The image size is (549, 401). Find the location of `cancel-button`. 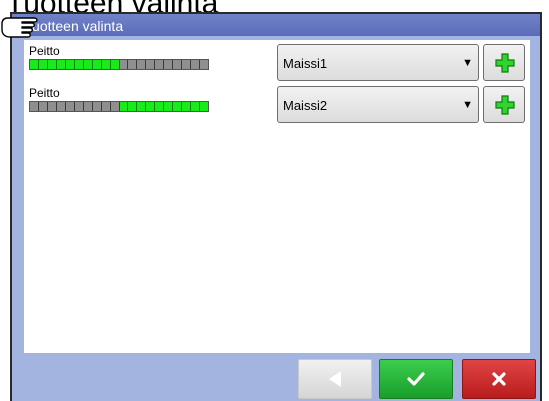

cancel-button is located at coordinates (499, 379).